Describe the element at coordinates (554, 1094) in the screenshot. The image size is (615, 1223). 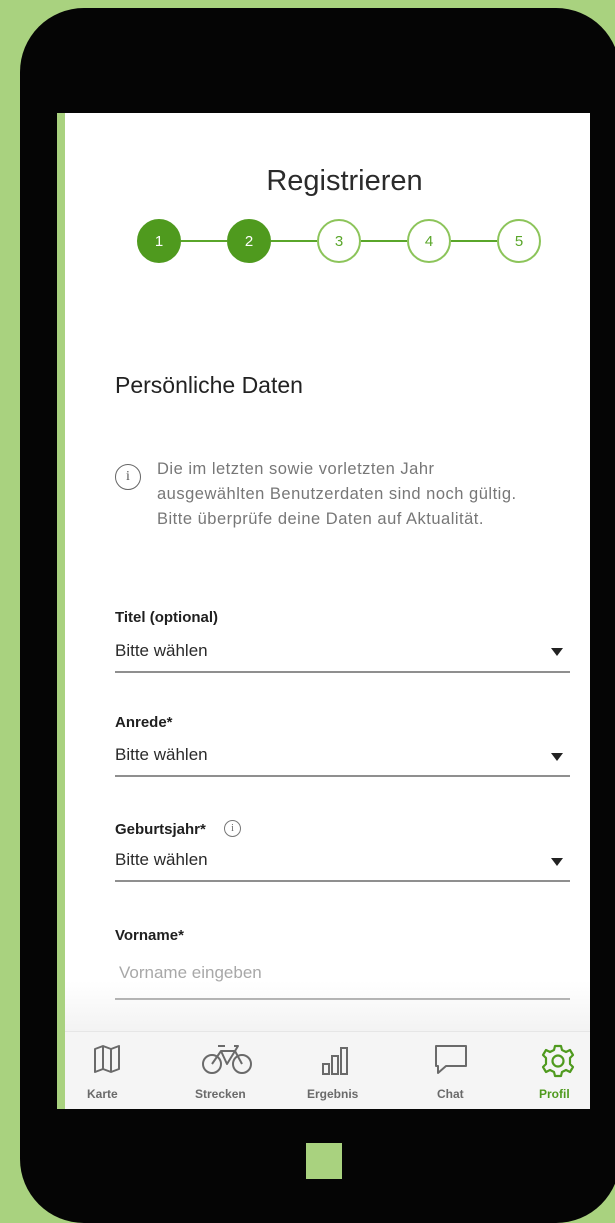
I see `tab-label: Profil` at that location.